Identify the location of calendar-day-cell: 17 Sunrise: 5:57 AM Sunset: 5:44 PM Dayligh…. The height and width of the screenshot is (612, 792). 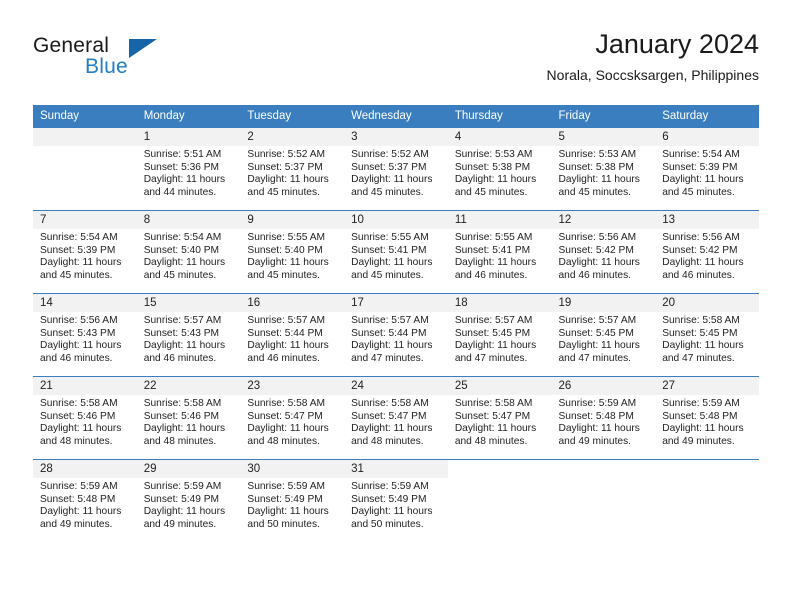
(396, 335).